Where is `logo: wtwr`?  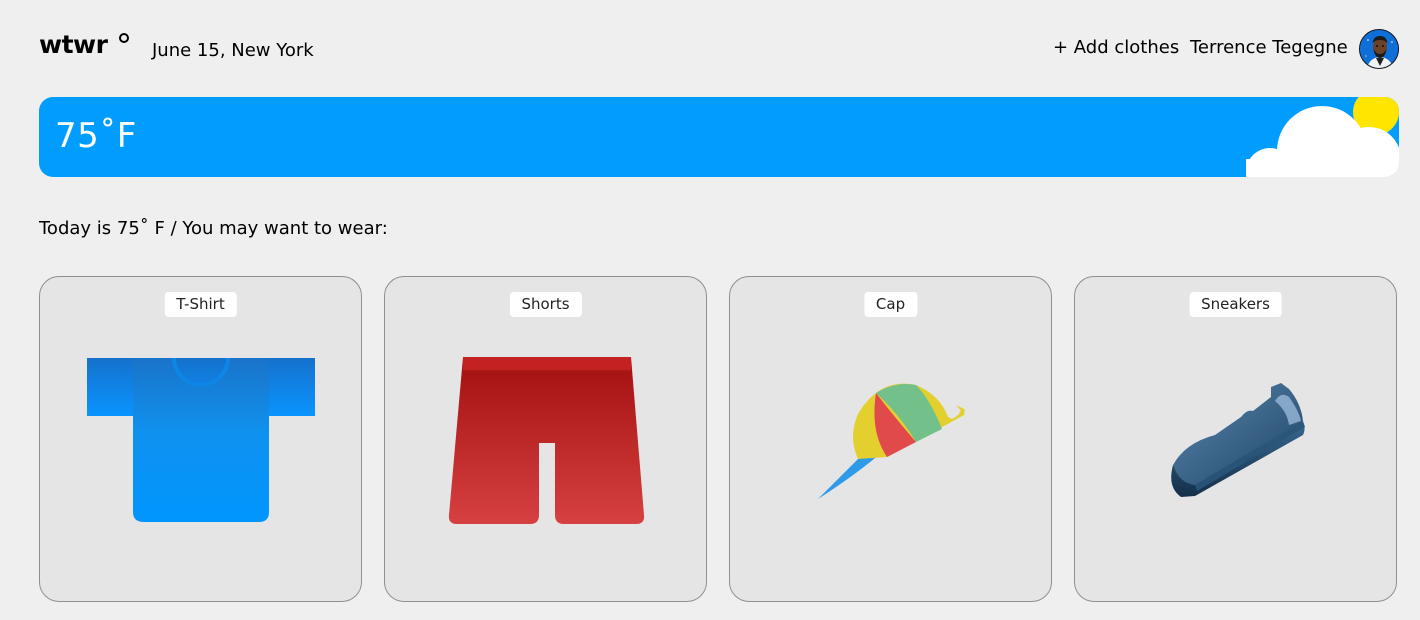
logo: wtwr is located at coordinates (85, 45).